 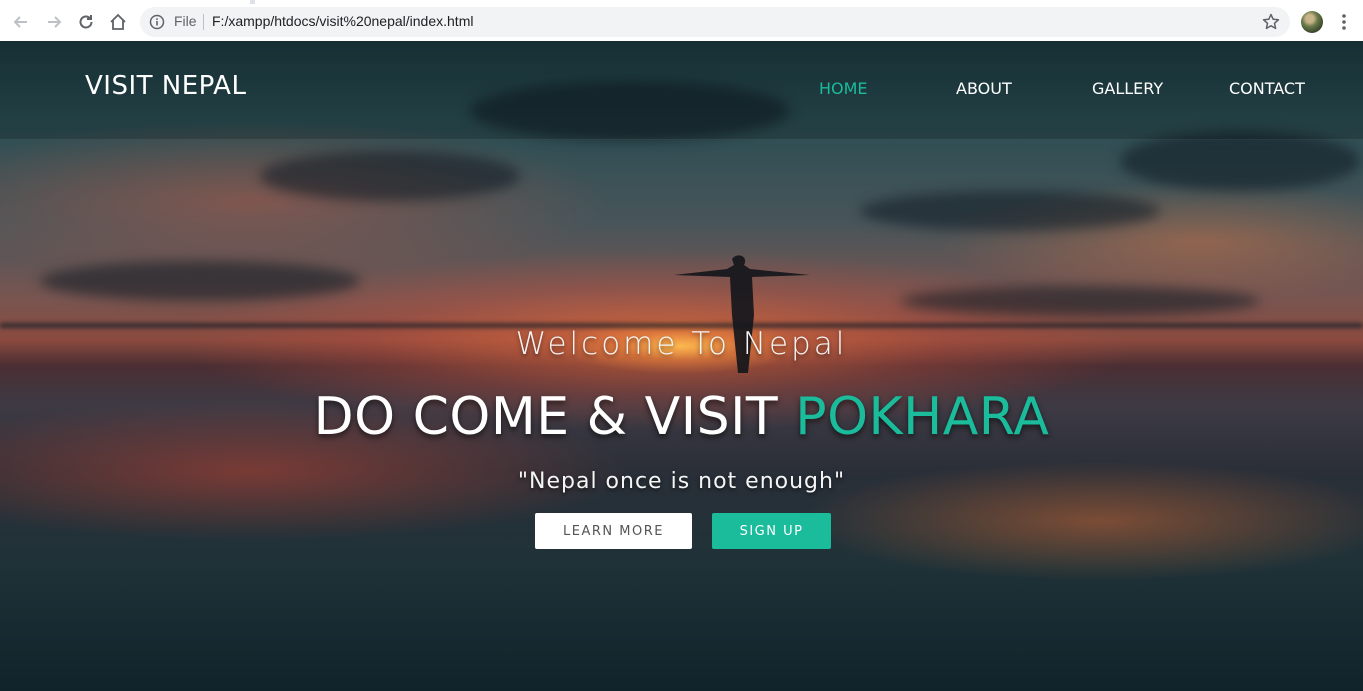 I want to click on tab-inactive, so click(x=125, y=2).